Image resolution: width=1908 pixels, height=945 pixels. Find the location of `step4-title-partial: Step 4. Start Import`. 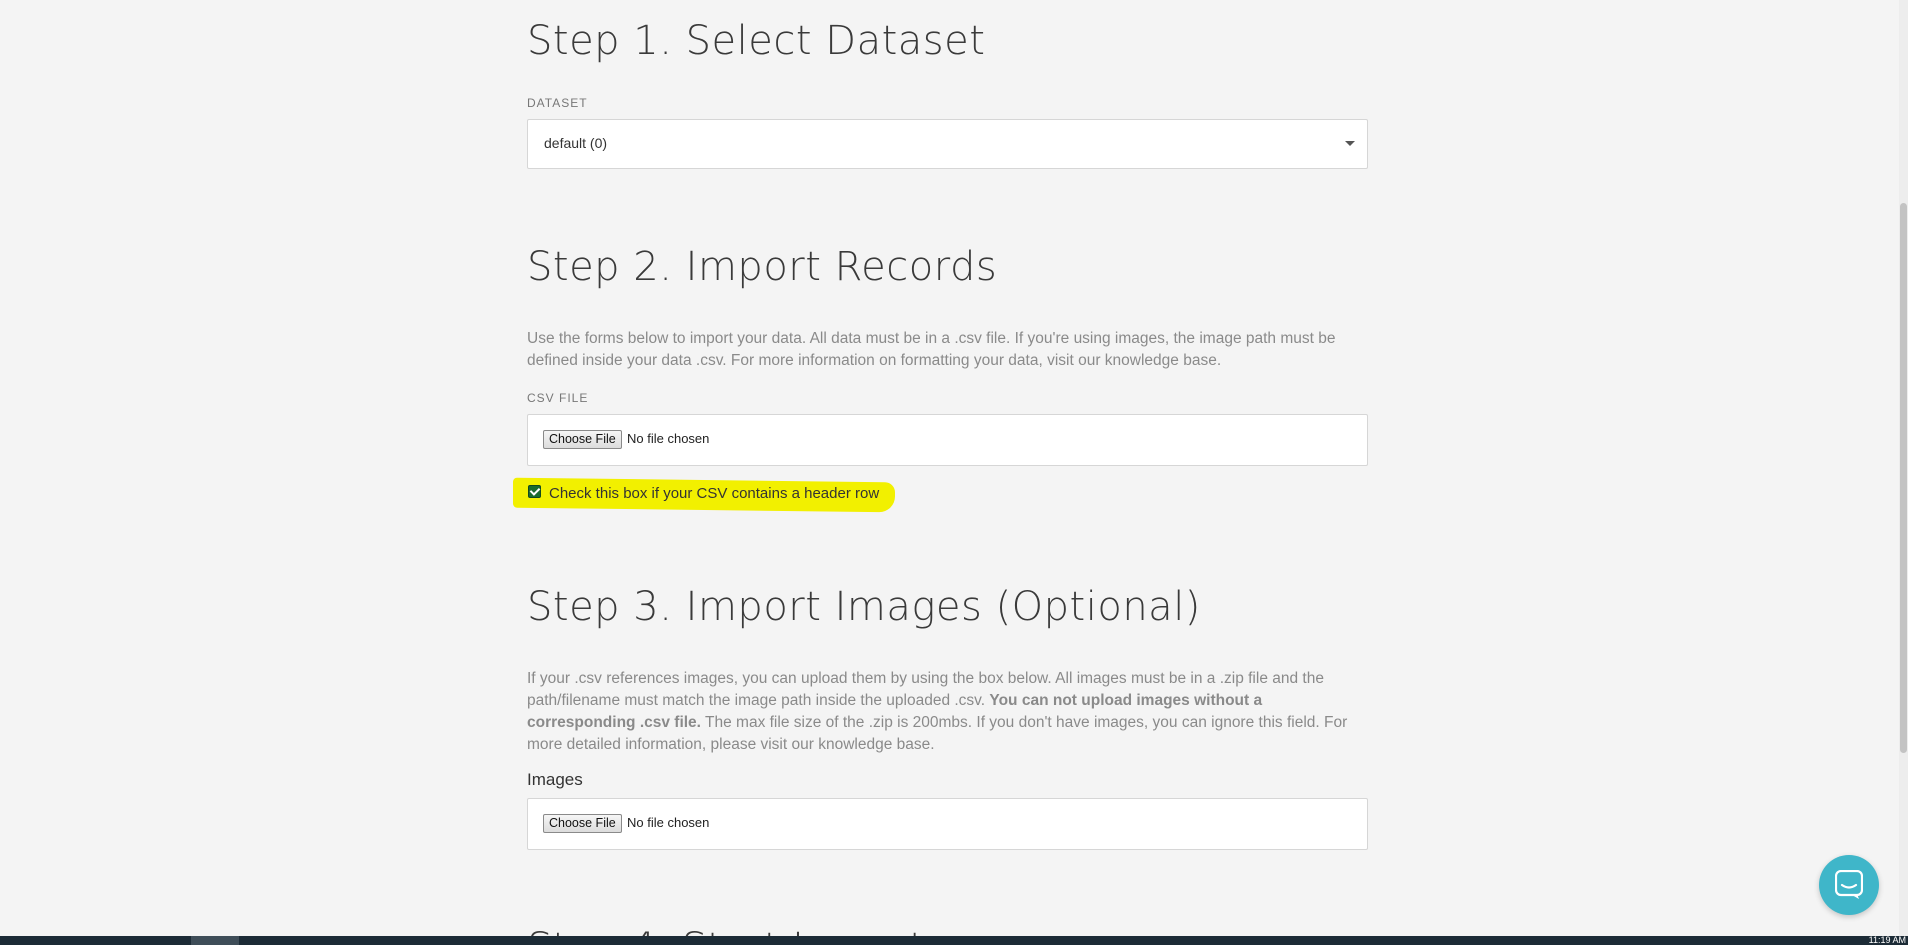

step4-title-partial: Step 4. Start Import is located at coordinates (777, 930).